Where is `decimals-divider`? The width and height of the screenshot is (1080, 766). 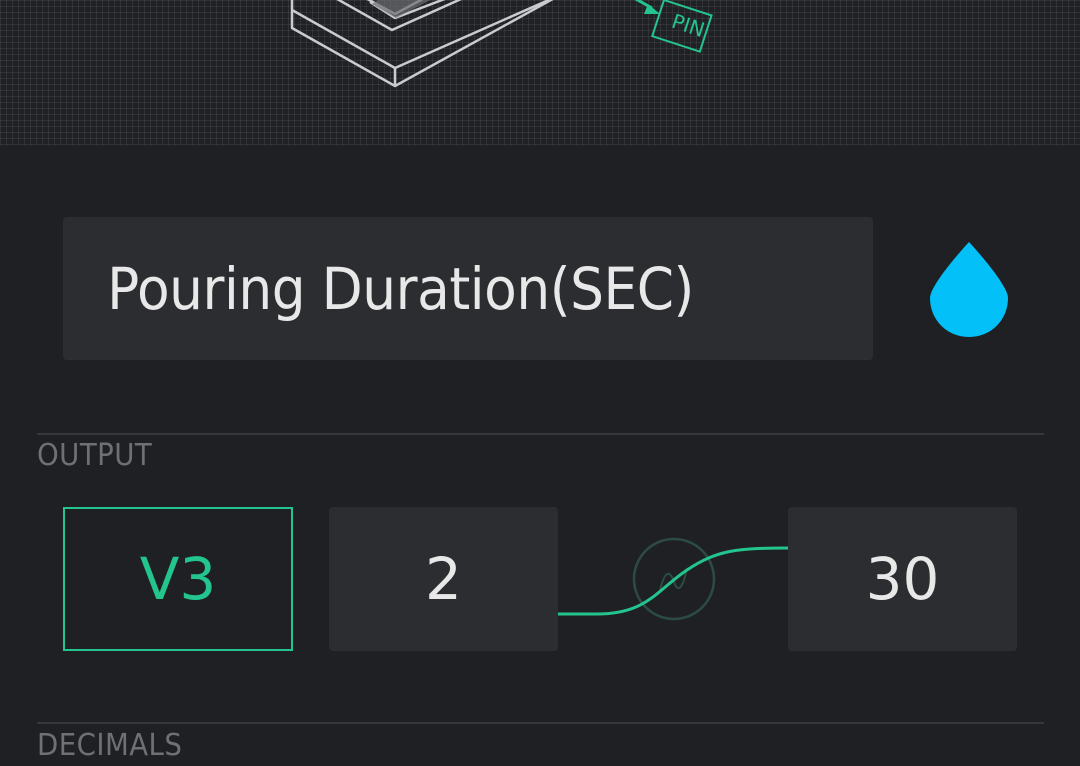
decimals-divider is located at coordinates (540, 723).